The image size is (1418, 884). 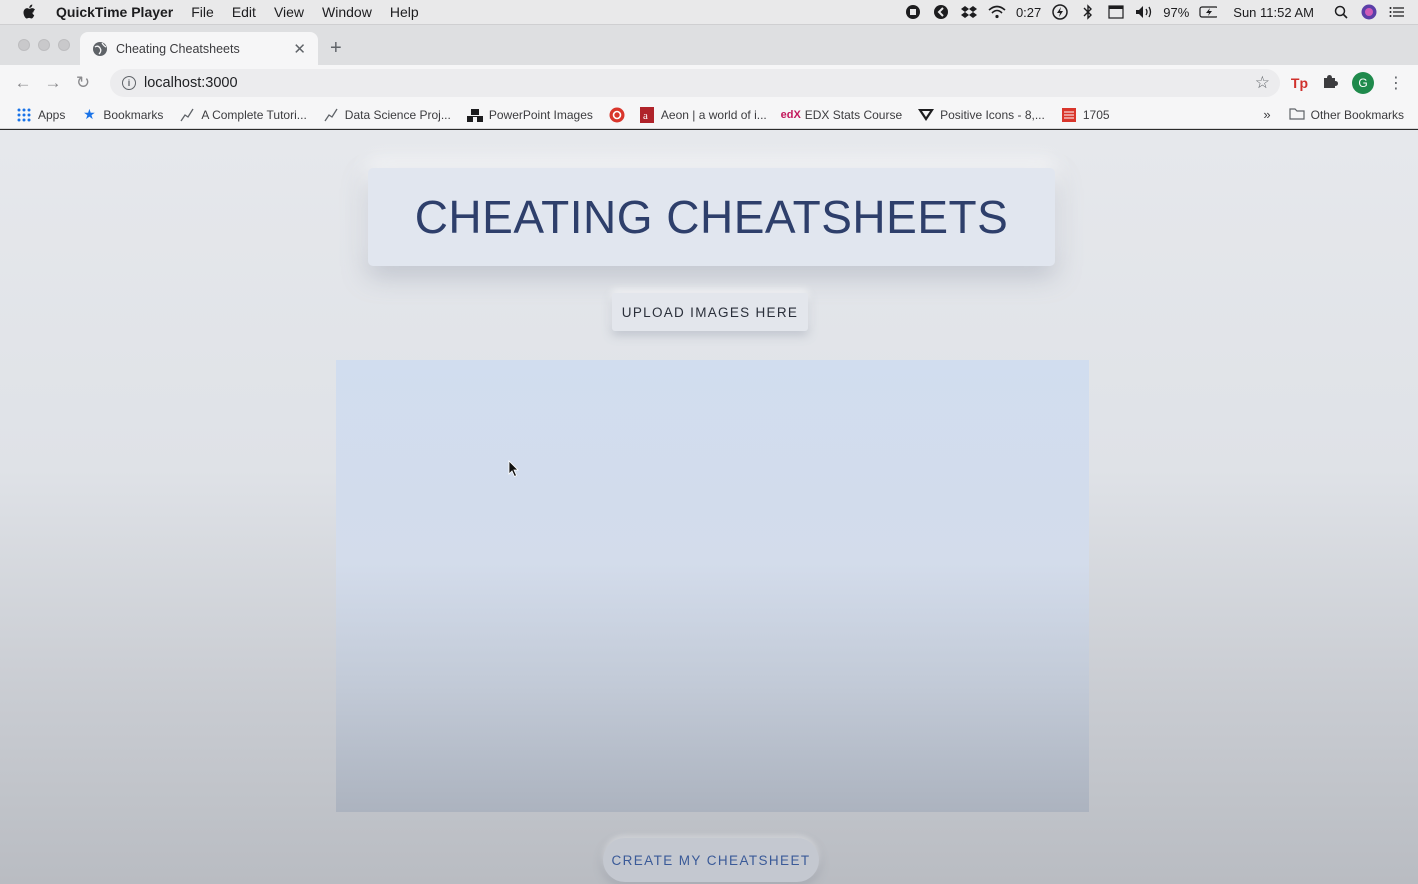 What do you see at coordinates (202, 12) in the screenshot?
I see `menu-file: File` at bounding box center [202, 12].